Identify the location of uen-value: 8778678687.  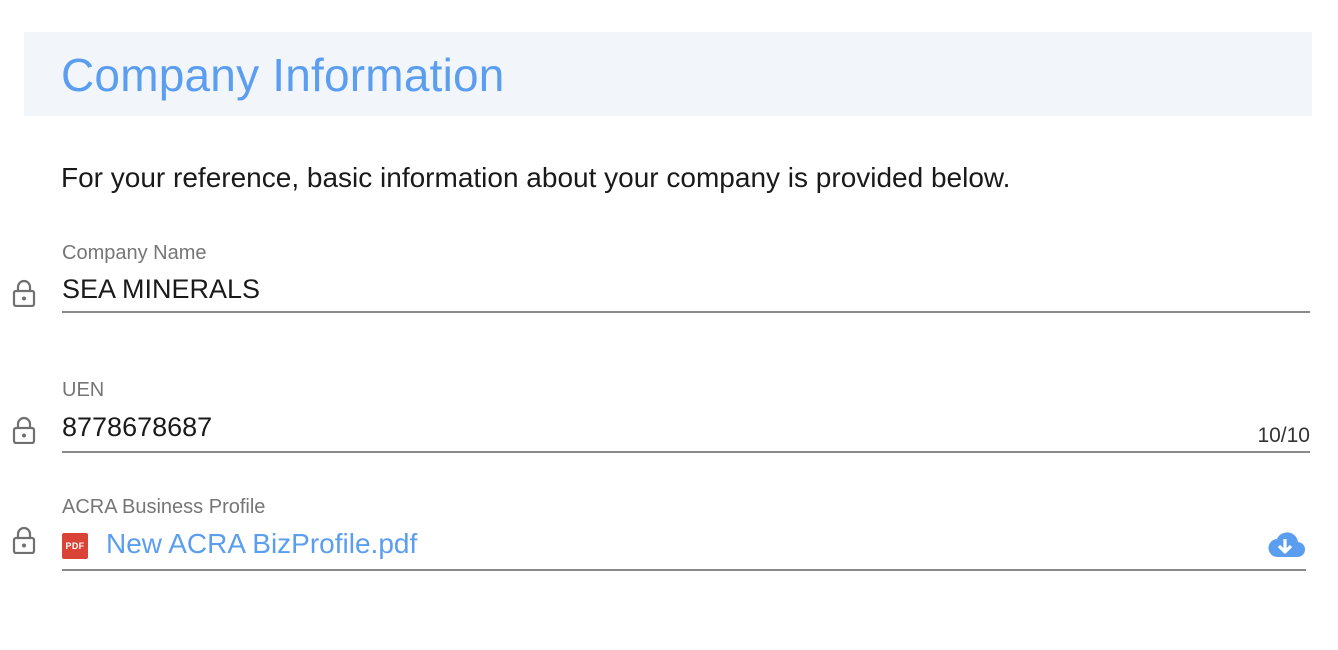
(137, 427).